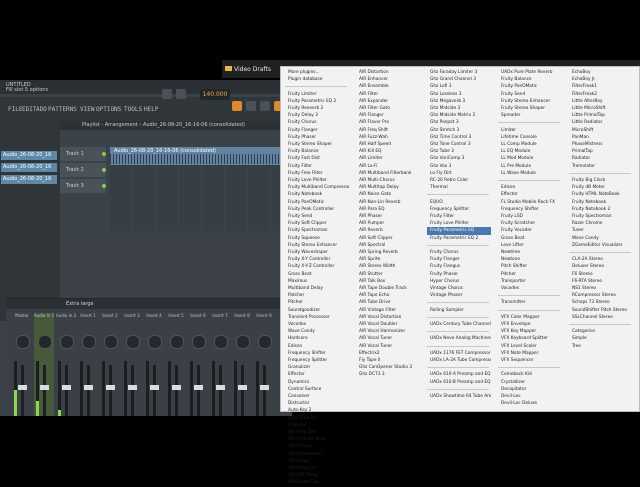 The width and height of the screenshot is (640, 487). What do you see at coordinates (388, 130) in the screenshot?
I see `plugin-menu-item: AIR Freq Shift` at bounding box center [388, 130].